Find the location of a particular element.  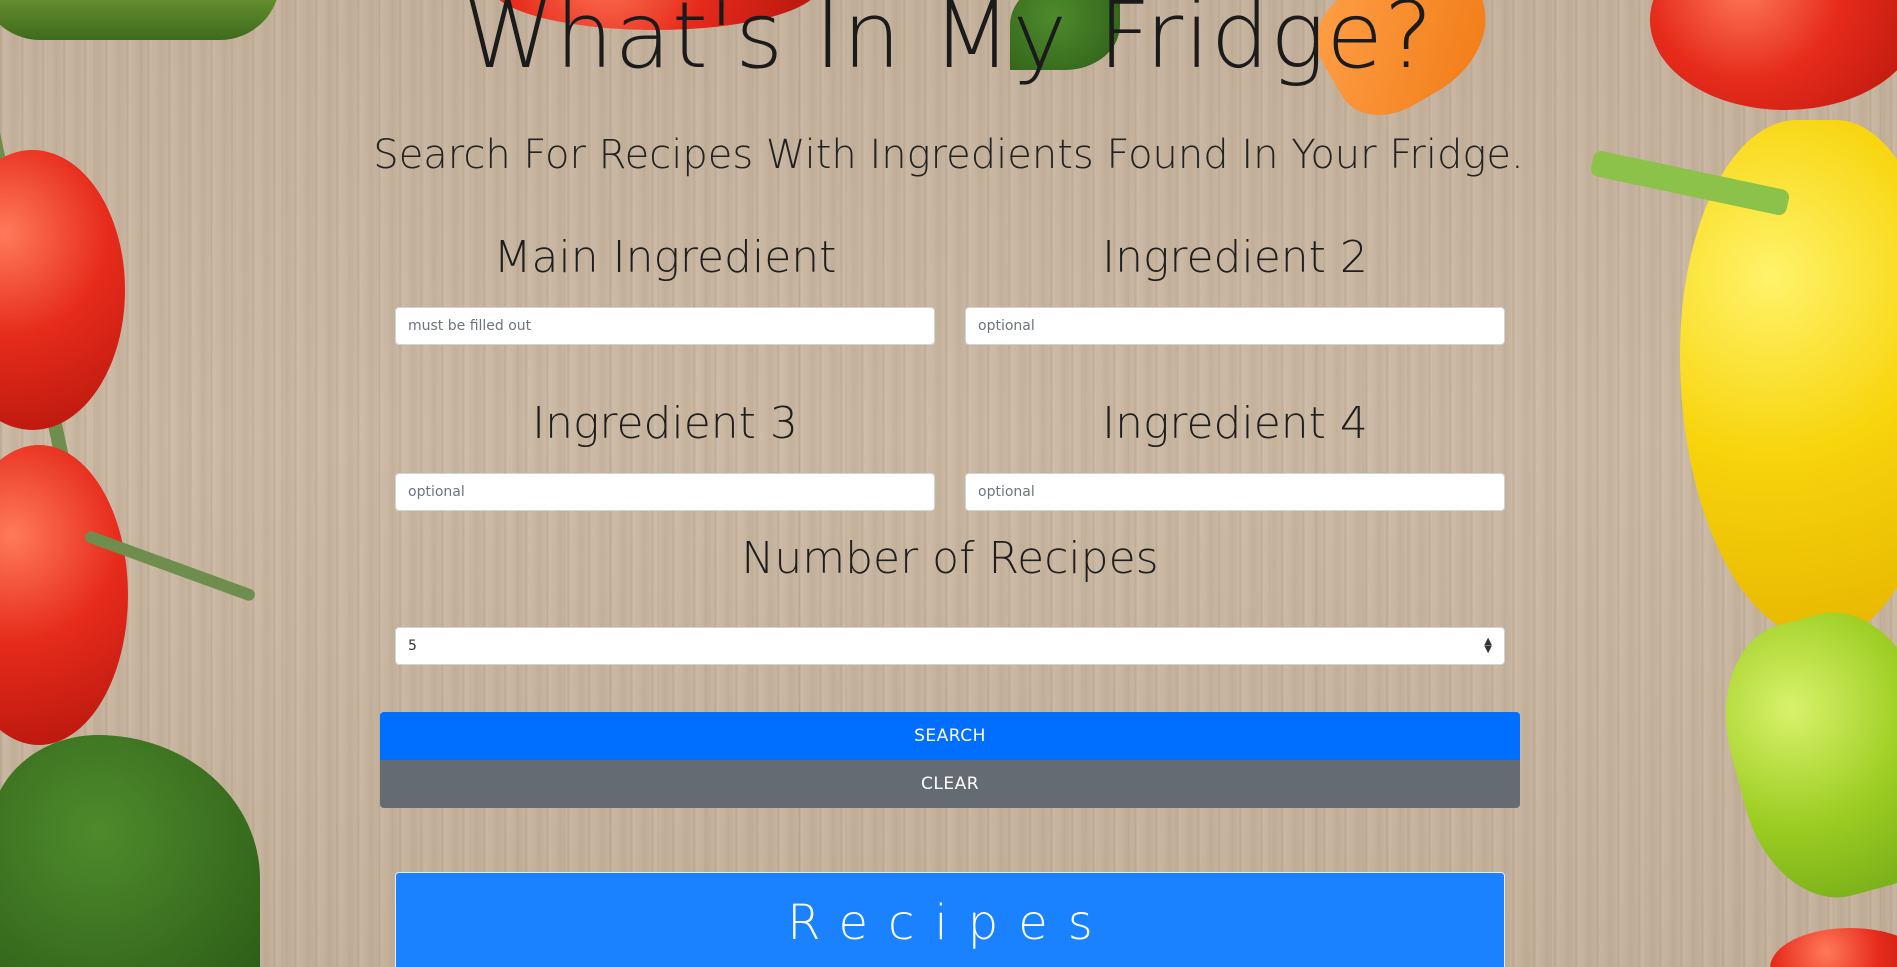

main-ingredient-input is located at coordinates (665, 326).